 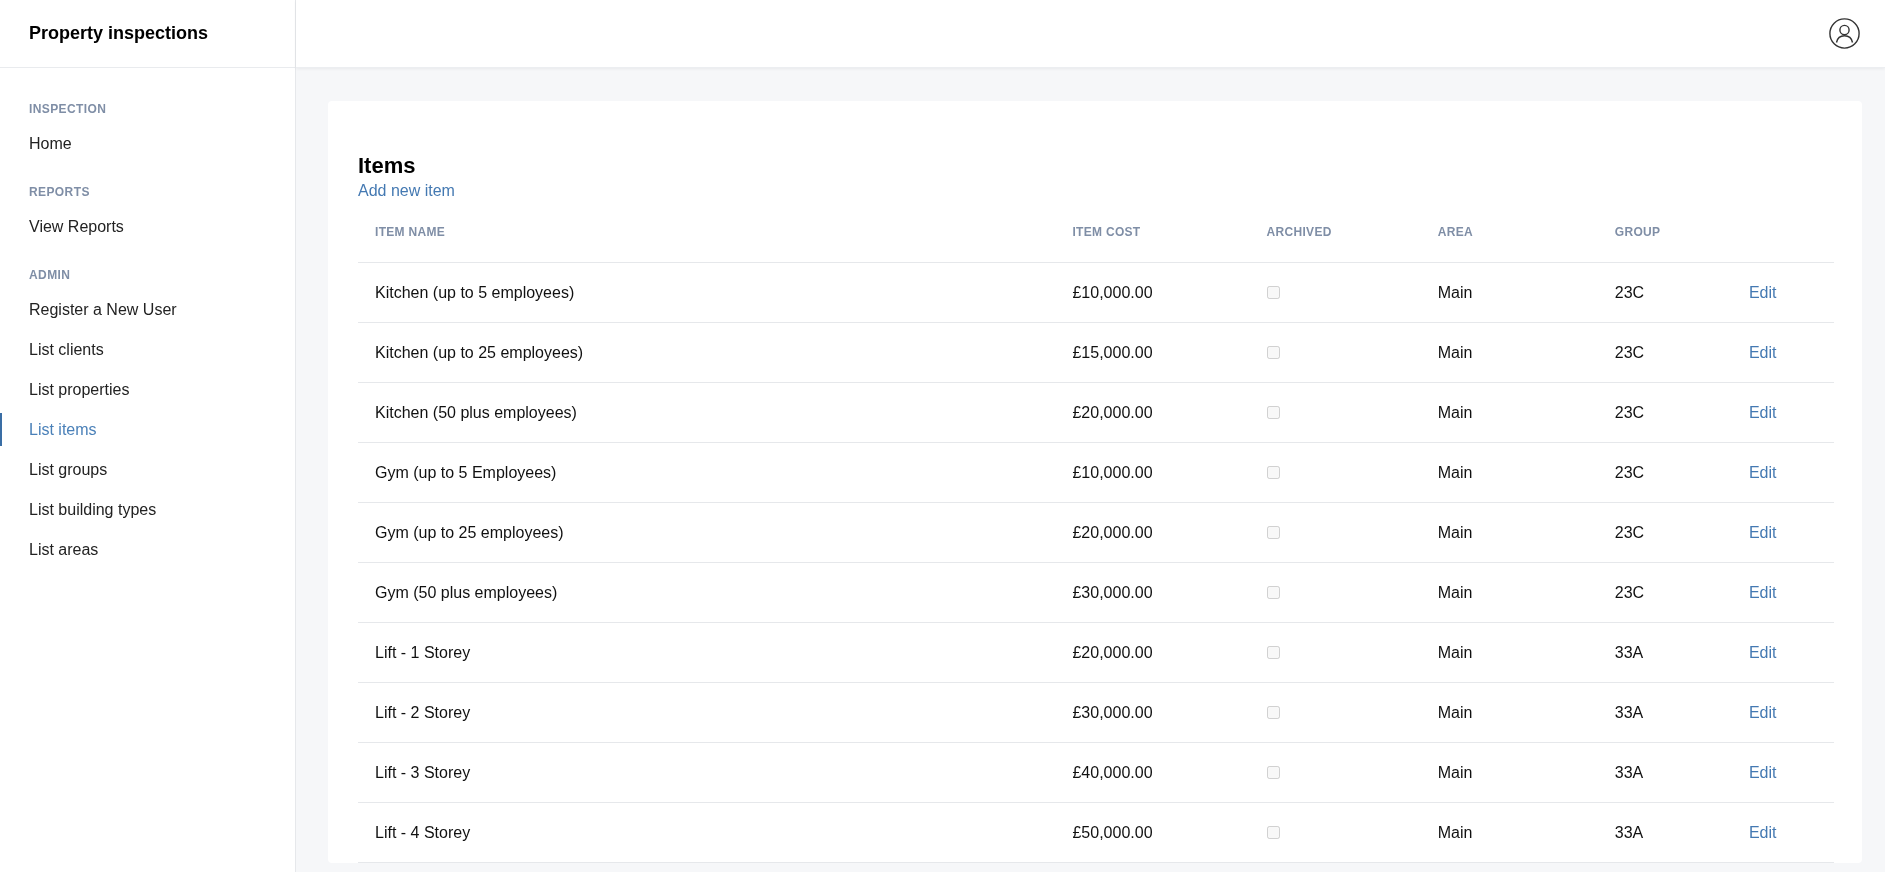 What do you see at coordinates (147, 469) in the screenshot?
I see `sidebar-link: List groups` at bounding box center [147, 469].